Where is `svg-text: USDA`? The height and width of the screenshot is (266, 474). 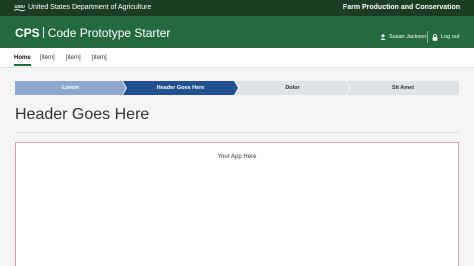
svg-text: USDA is located at coordinates (20, 6).